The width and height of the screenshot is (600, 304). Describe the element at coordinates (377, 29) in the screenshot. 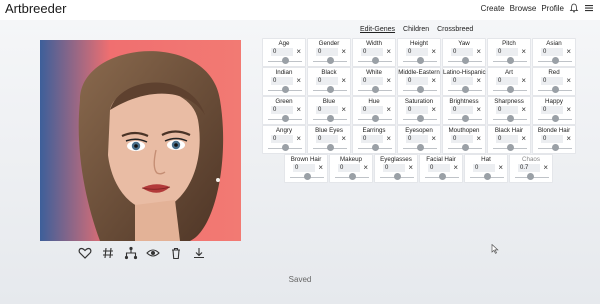

I see `tab-edit-genes: Edit-Genes` at that location.